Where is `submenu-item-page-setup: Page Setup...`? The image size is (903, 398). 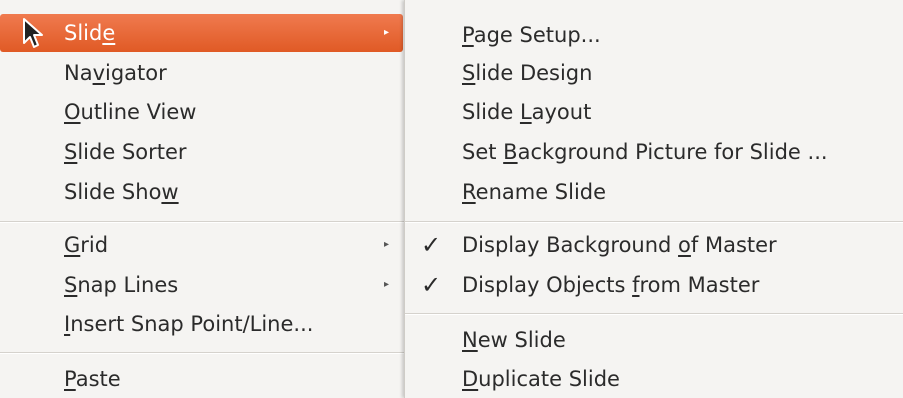
submenu-item-page-setup: Page Setup... is located at coordinates (654, 35).